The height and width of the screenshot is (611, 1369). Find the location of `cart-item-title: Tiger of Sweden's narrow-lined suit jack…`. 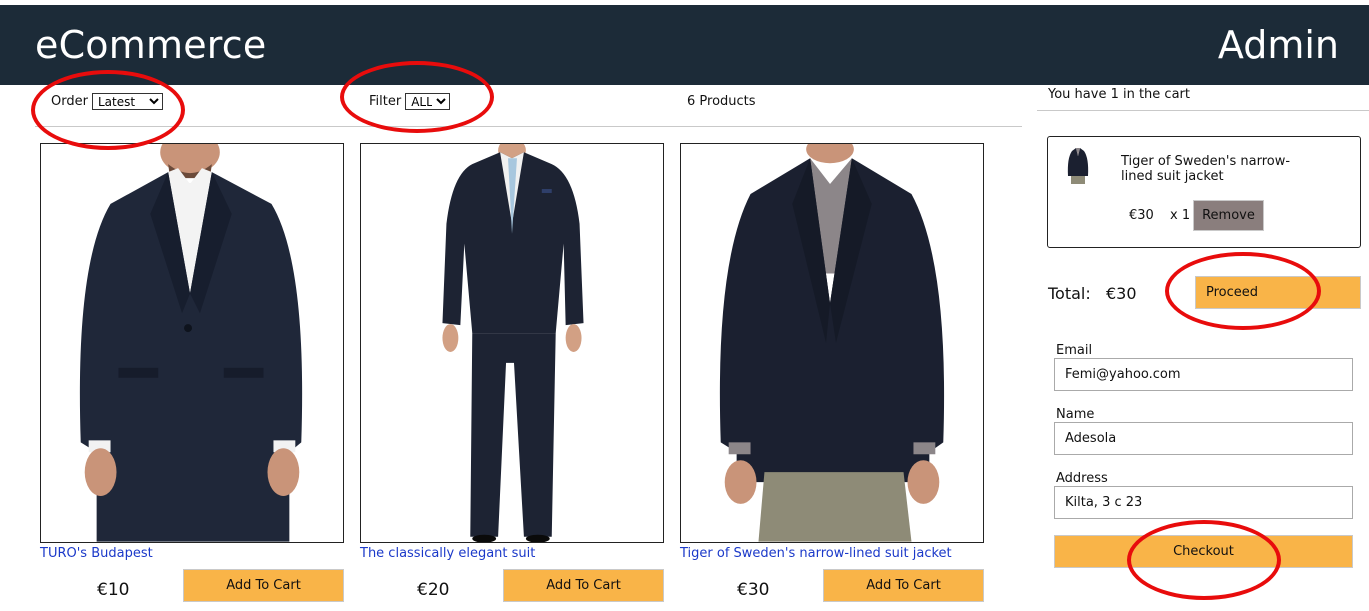

cart-item-title: Tiger of Sweden's narrow-lined suit jack… is located at coordinates (1206, 169).